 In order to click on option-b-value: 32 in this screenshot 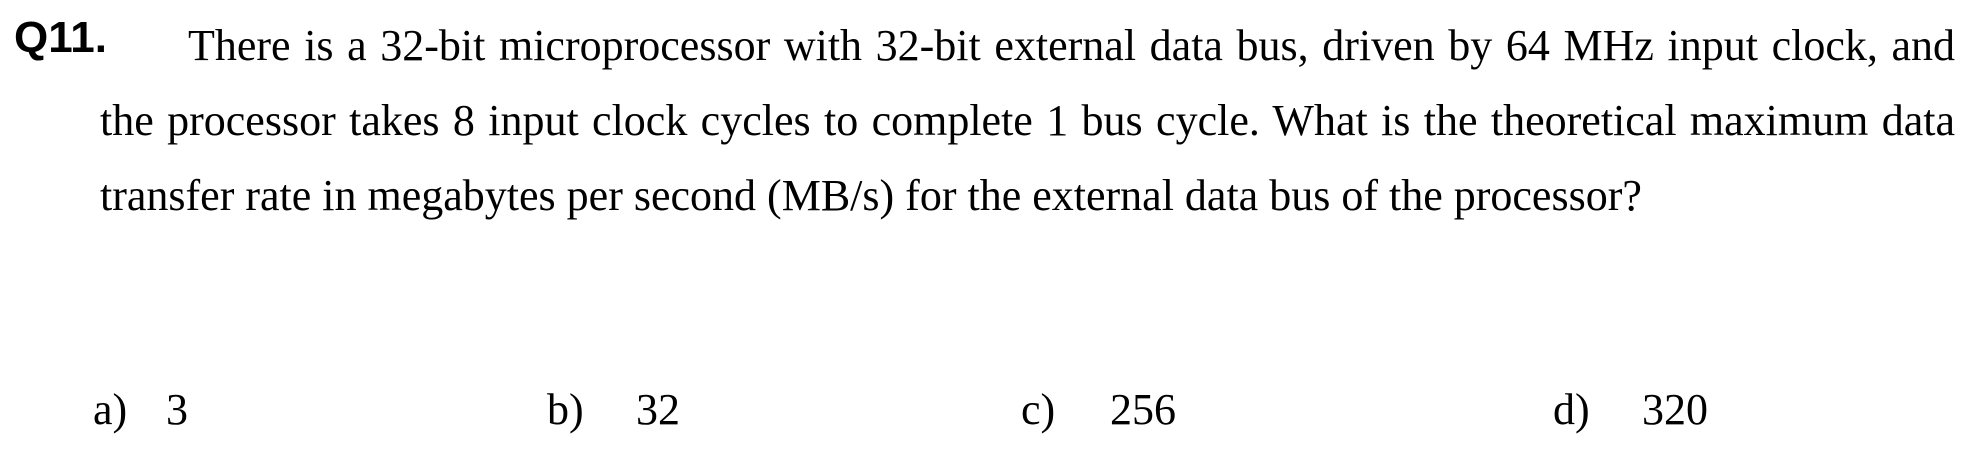, I will do `click(658, 409)`.